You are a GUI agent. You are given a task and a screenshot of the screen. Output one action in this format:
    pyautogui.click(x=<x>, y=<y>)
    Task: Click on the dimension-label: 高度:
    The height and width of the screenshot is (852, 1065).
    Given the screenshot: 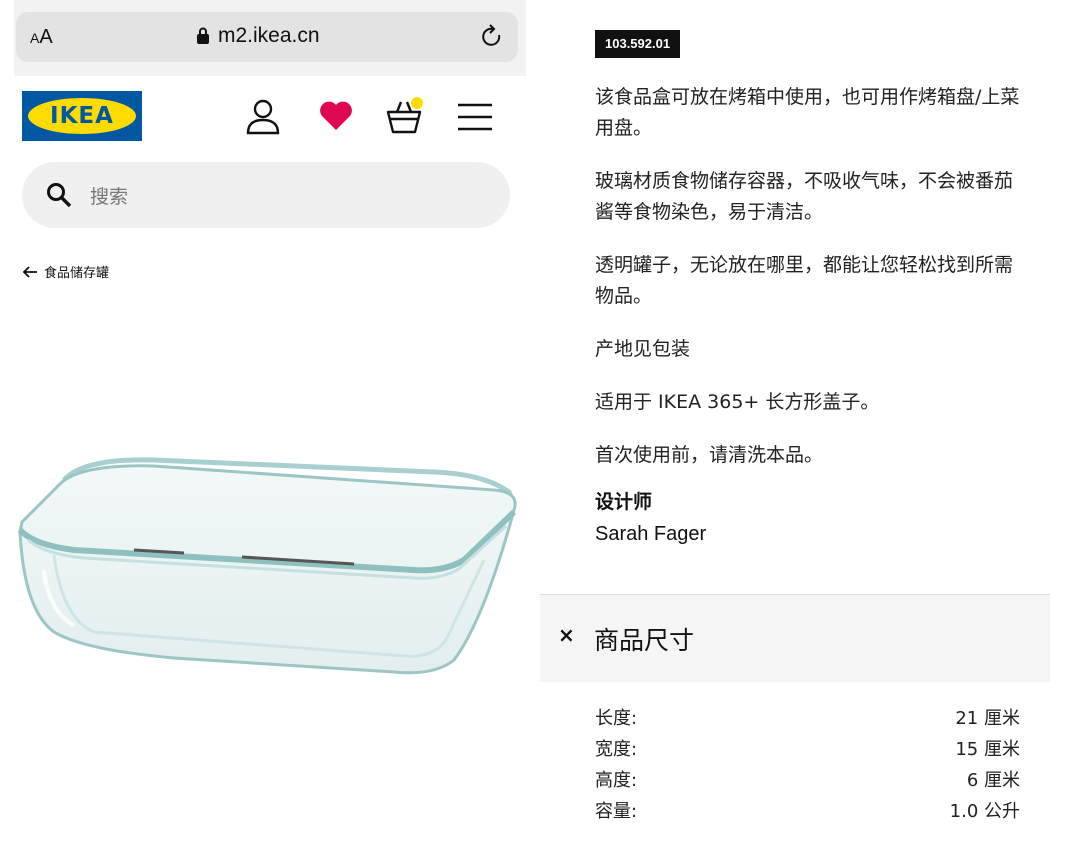 What is the action you would take?
    pyautogui.click(x=616, y=780)
    